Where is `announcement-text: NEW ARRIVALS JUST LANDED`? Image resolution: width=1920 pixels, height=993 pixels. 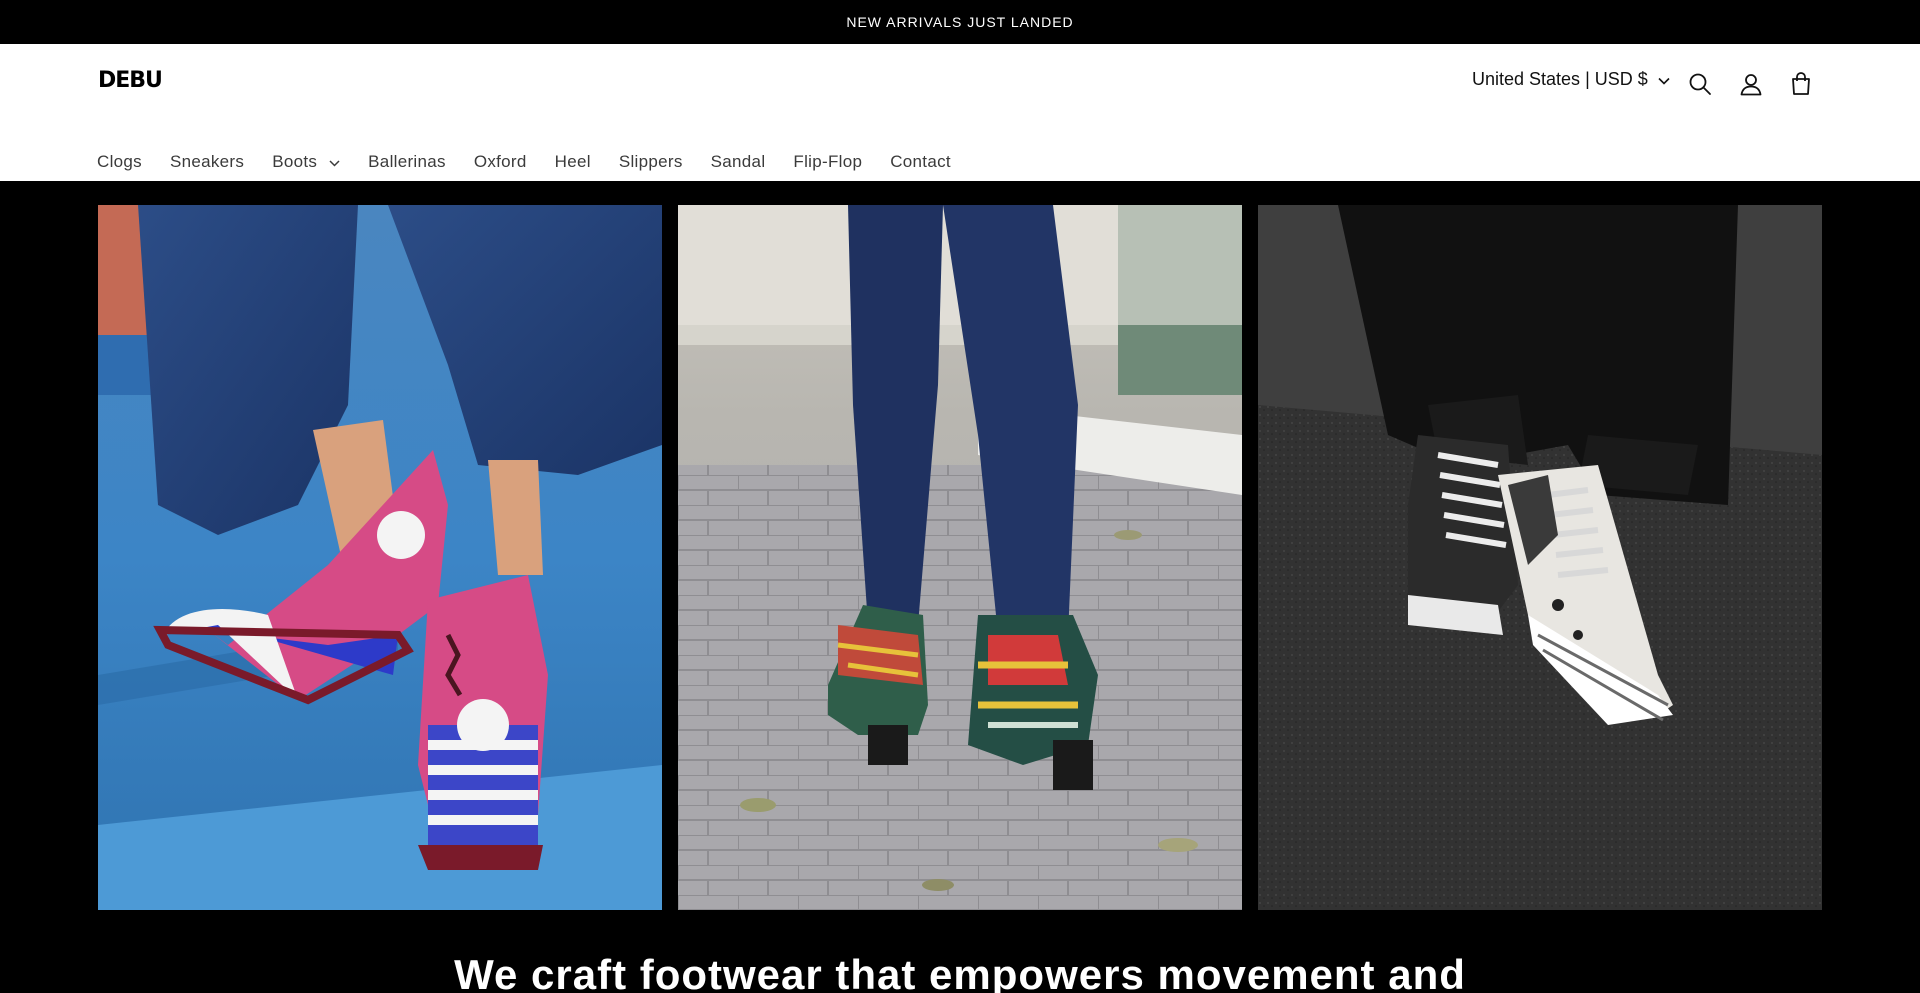
announcement-text: NEW ARRIVALS JUST LANDED is located at coordinates (960, 22).